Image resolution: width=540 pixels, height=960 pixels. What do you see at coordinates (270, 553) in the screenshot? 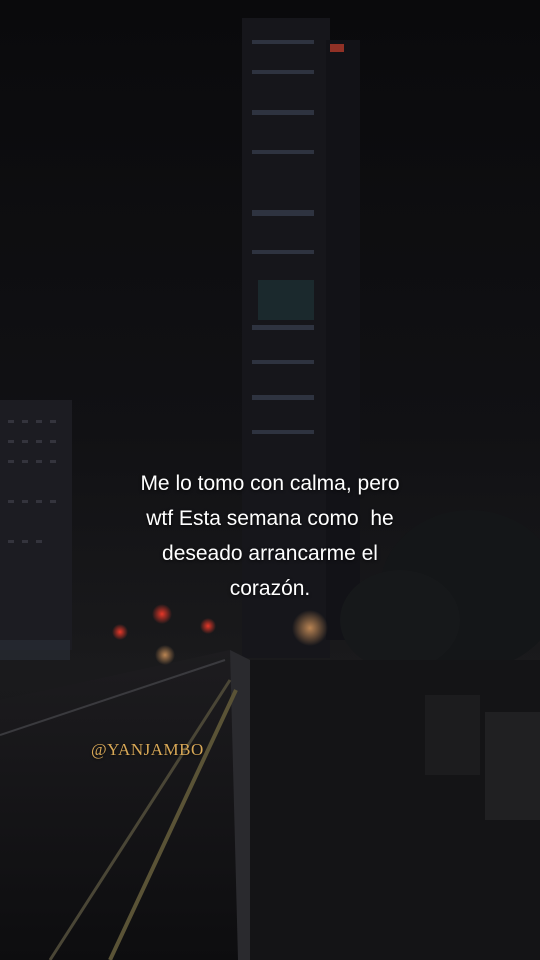
I see `quote-line: deseado arrancarme el` at bounding box center [270, 553].